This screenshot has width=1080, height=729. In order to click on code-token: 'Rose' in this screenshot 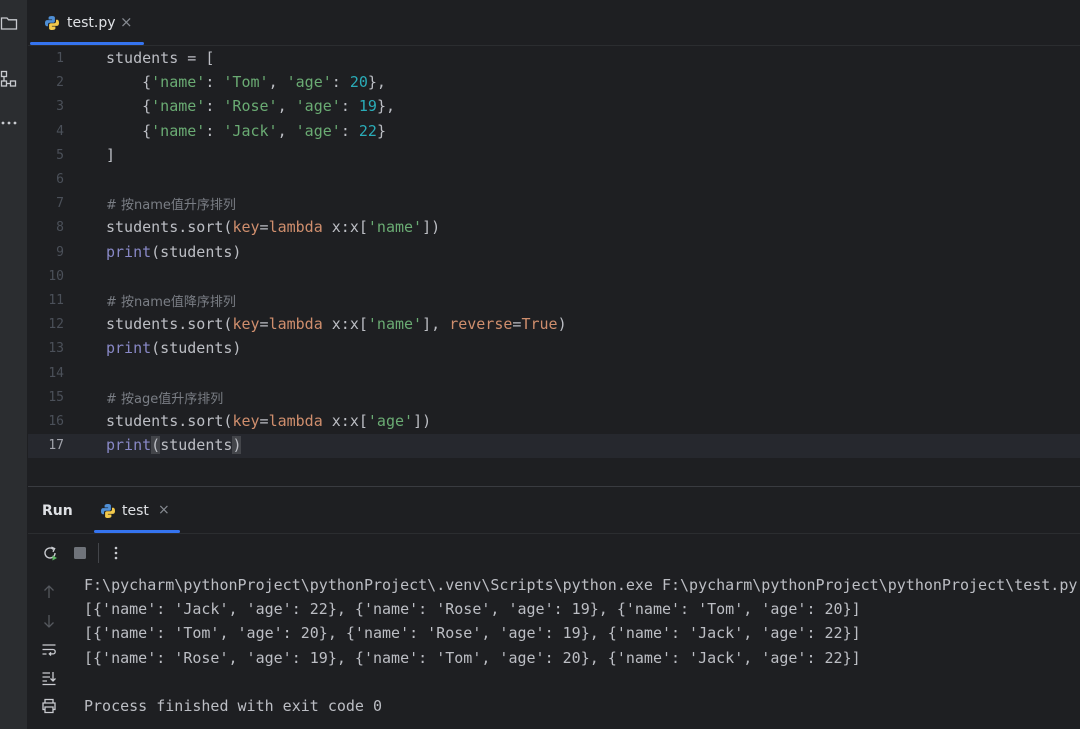, I will do `click(250, 106)`.